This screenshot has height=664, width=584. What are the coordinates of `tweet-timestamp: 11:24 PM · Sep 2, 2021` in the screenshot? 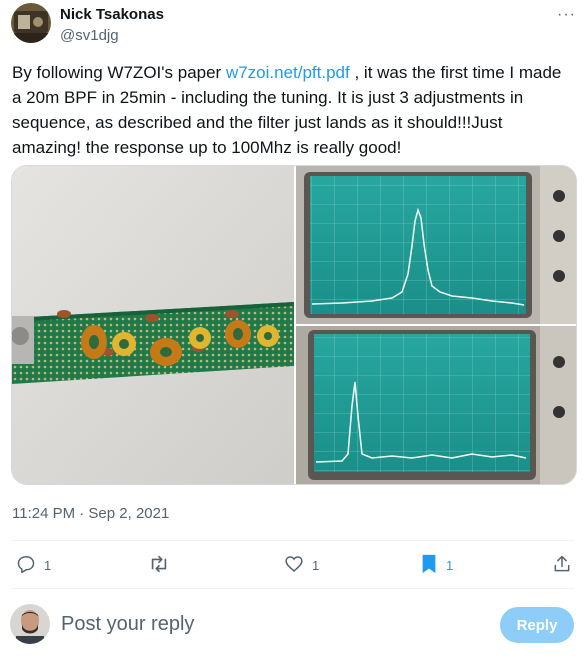 It's located at (90, 513).